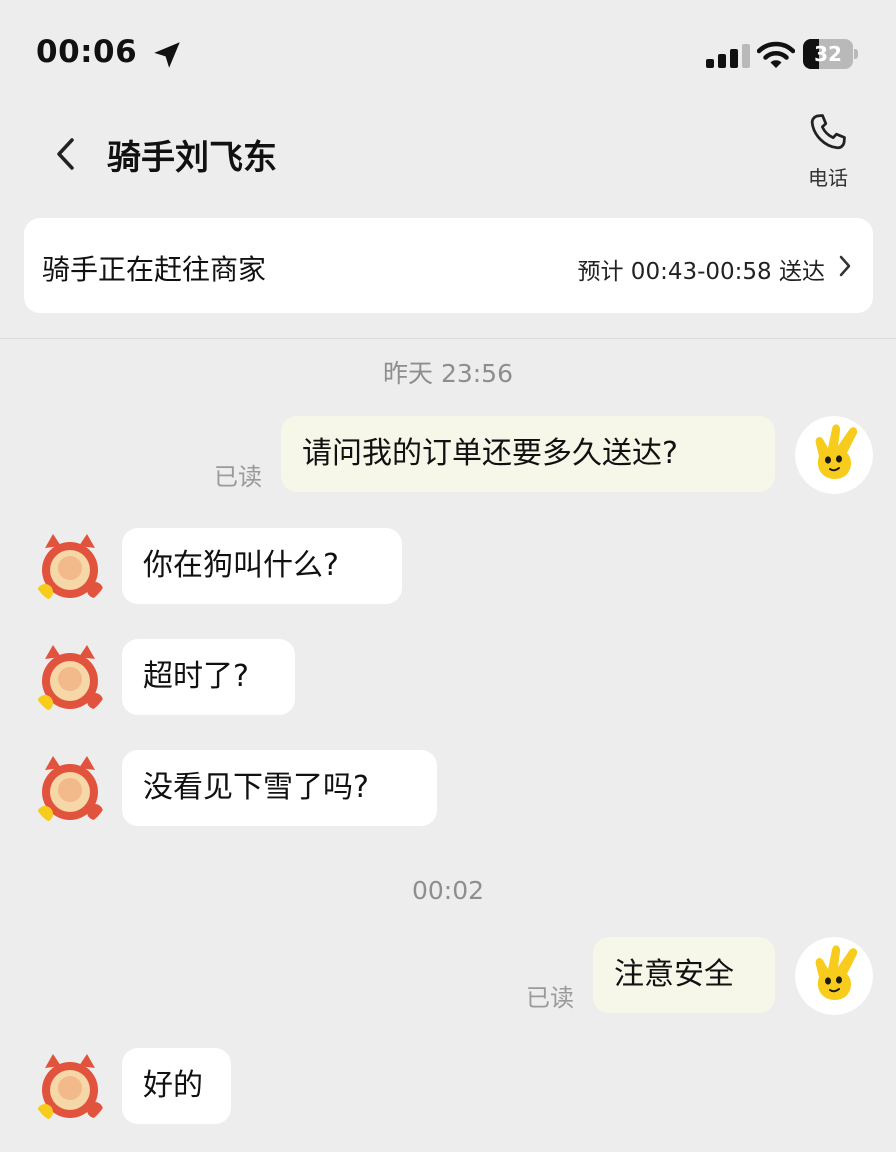  Describe the element at coordinates (701, 272) in the screenshot. I see `eta-text: 预计 00:43-00:58 送达` at that location.